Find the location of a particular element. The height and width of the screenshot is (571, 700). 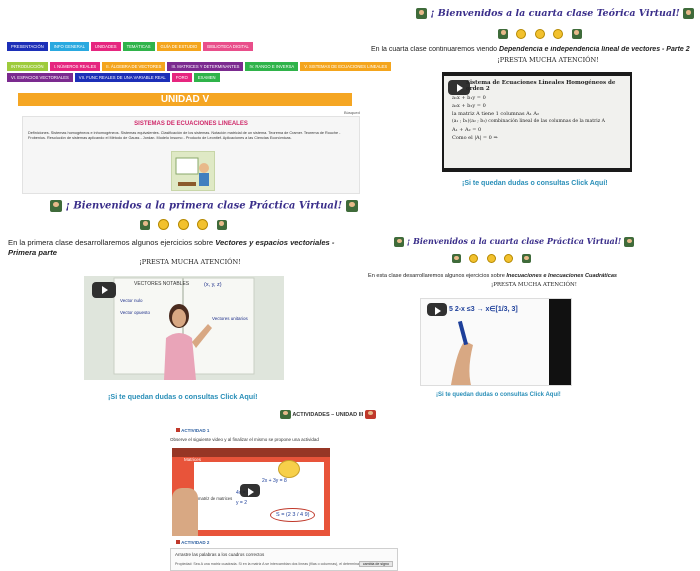

video-line: a₂x + b₂y = 0 is located at coordinates (469, 106).